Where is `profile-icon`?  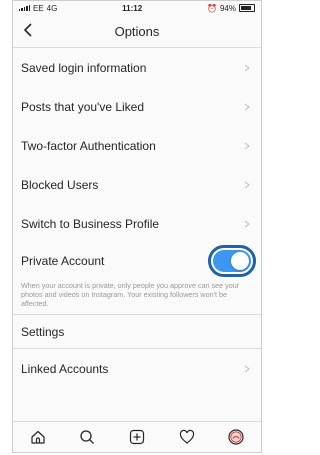
profile-icon is located at coordinates (236, 437).